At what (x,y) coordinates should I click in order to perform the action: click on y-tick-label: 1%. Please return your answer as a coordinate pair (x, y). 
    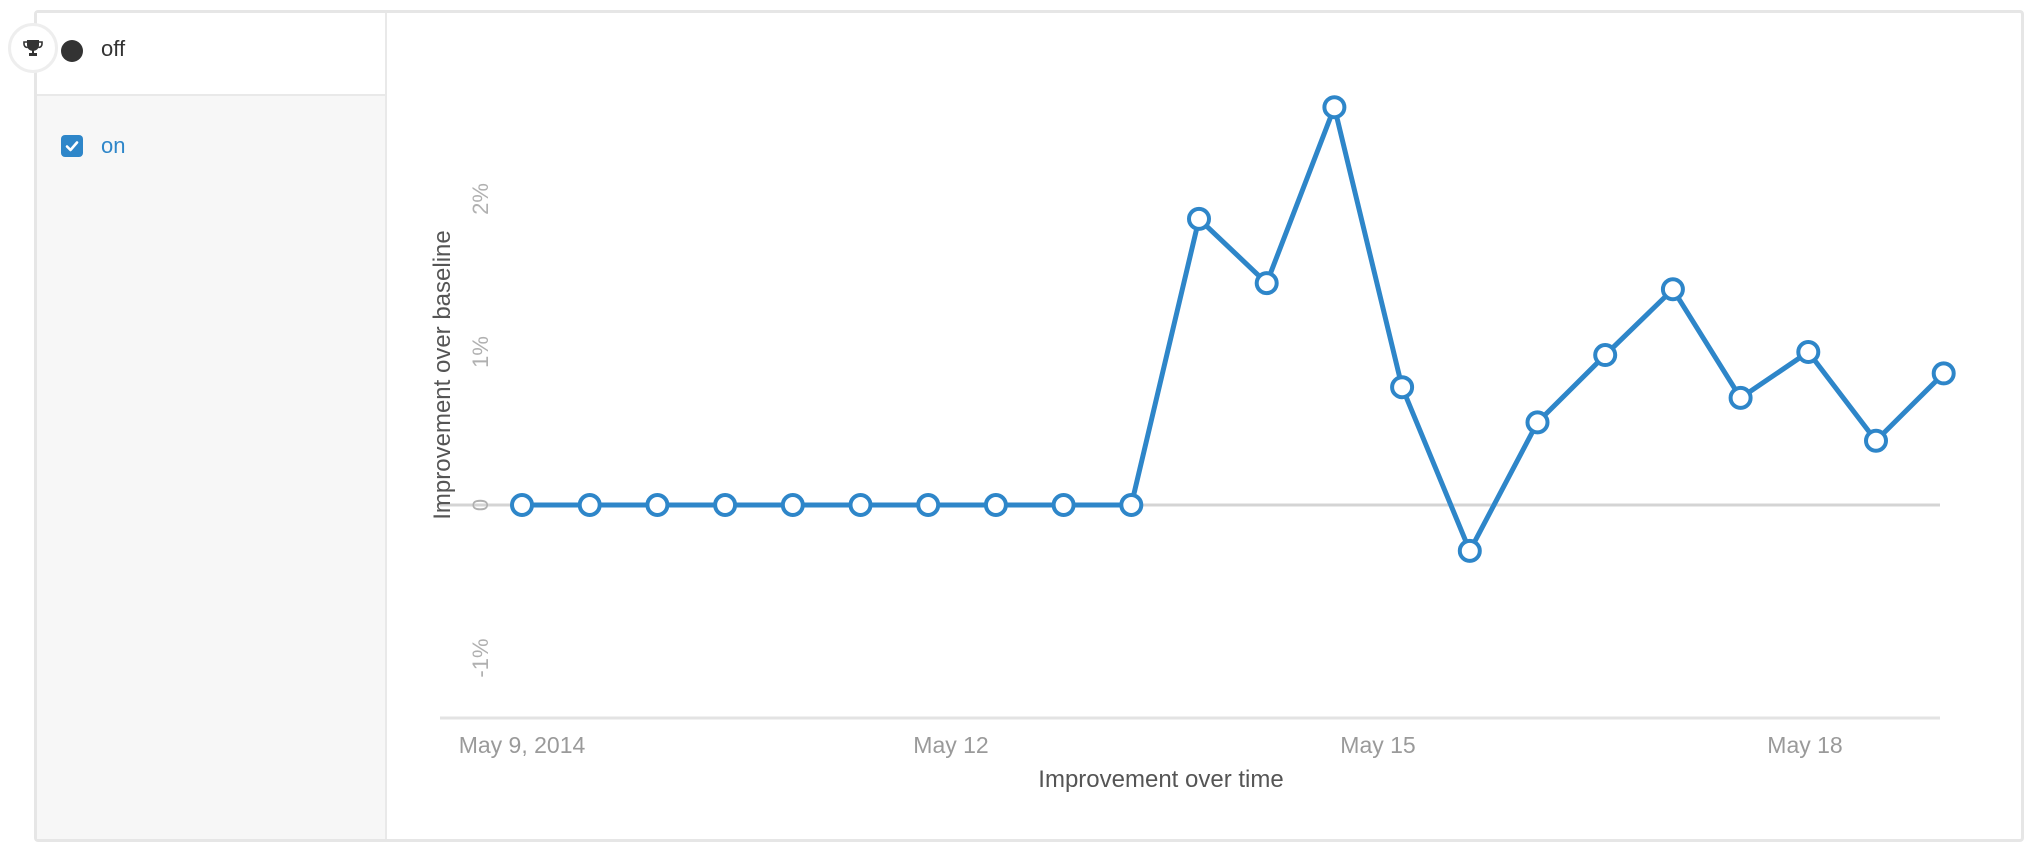
    Looking at the image, I should click on (480, 352).